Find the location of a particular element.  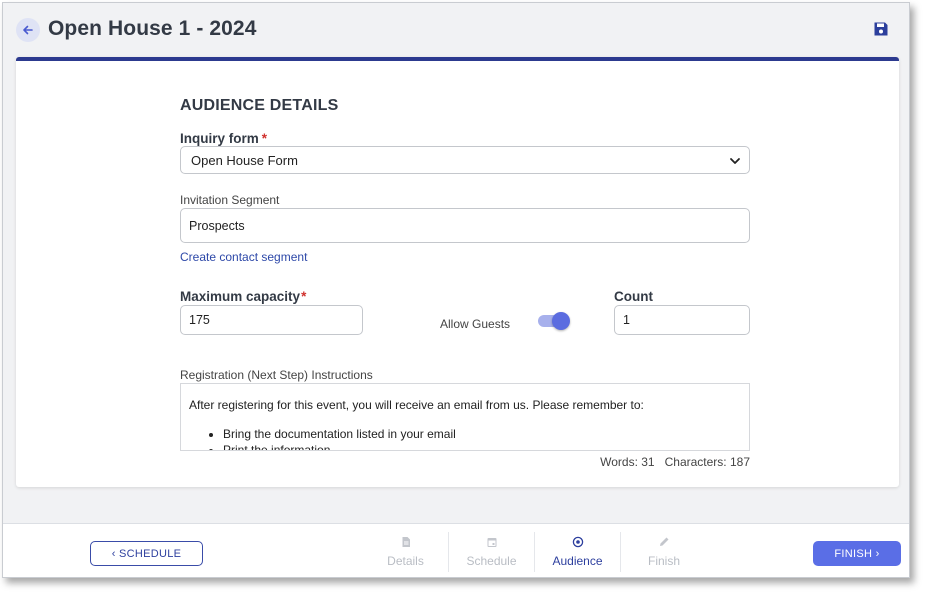

calendar-icon is located at coordinates (491, 542).